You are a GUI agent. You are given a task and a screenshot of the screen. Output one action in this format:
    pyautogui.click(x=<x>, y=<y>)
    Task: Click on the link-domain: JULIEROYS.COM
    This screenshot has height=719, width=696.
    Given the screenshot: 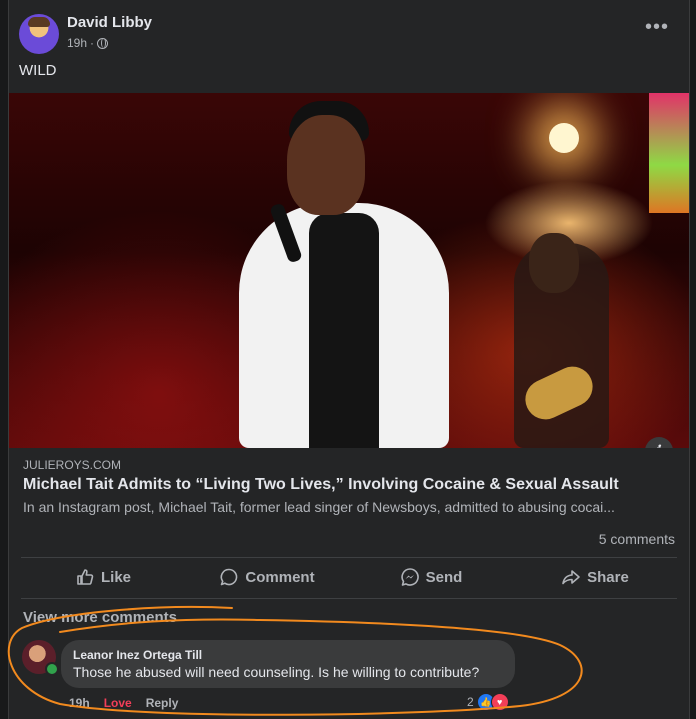 What is the action you would take?
    pyautogui.click(x=72, y=465)
    